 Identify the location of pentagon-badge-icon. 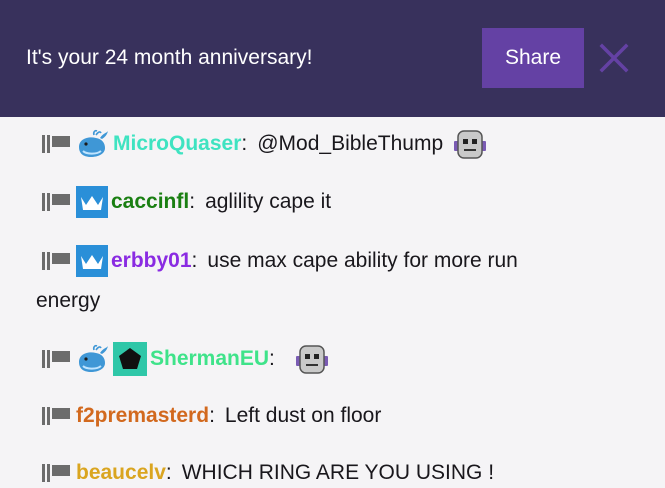
(130, 359).